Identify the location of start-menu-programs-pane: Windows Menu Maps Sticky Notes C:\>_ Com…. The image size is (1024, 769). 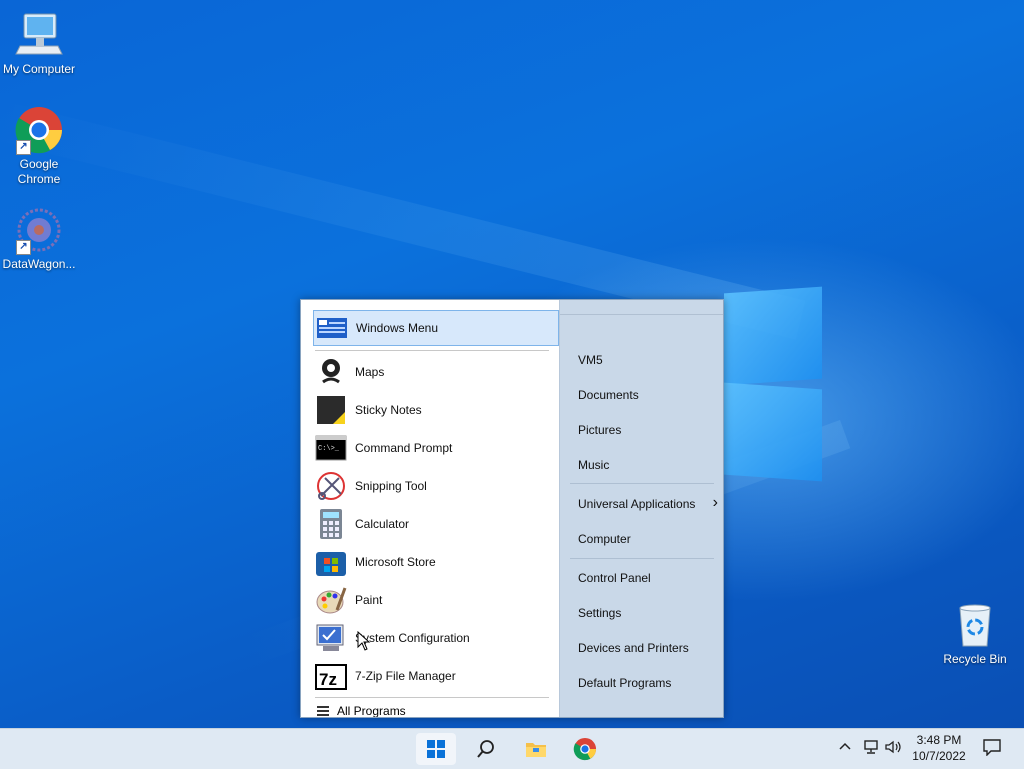
(430, 508).